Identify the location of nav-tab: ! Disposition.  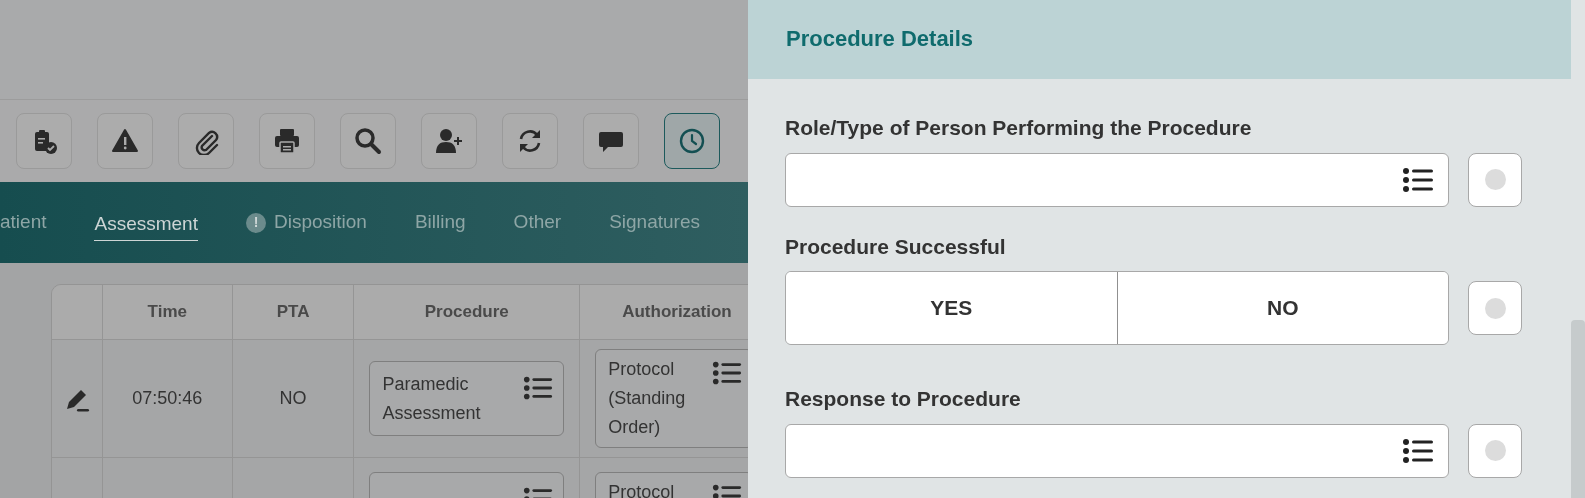
(306, 222).